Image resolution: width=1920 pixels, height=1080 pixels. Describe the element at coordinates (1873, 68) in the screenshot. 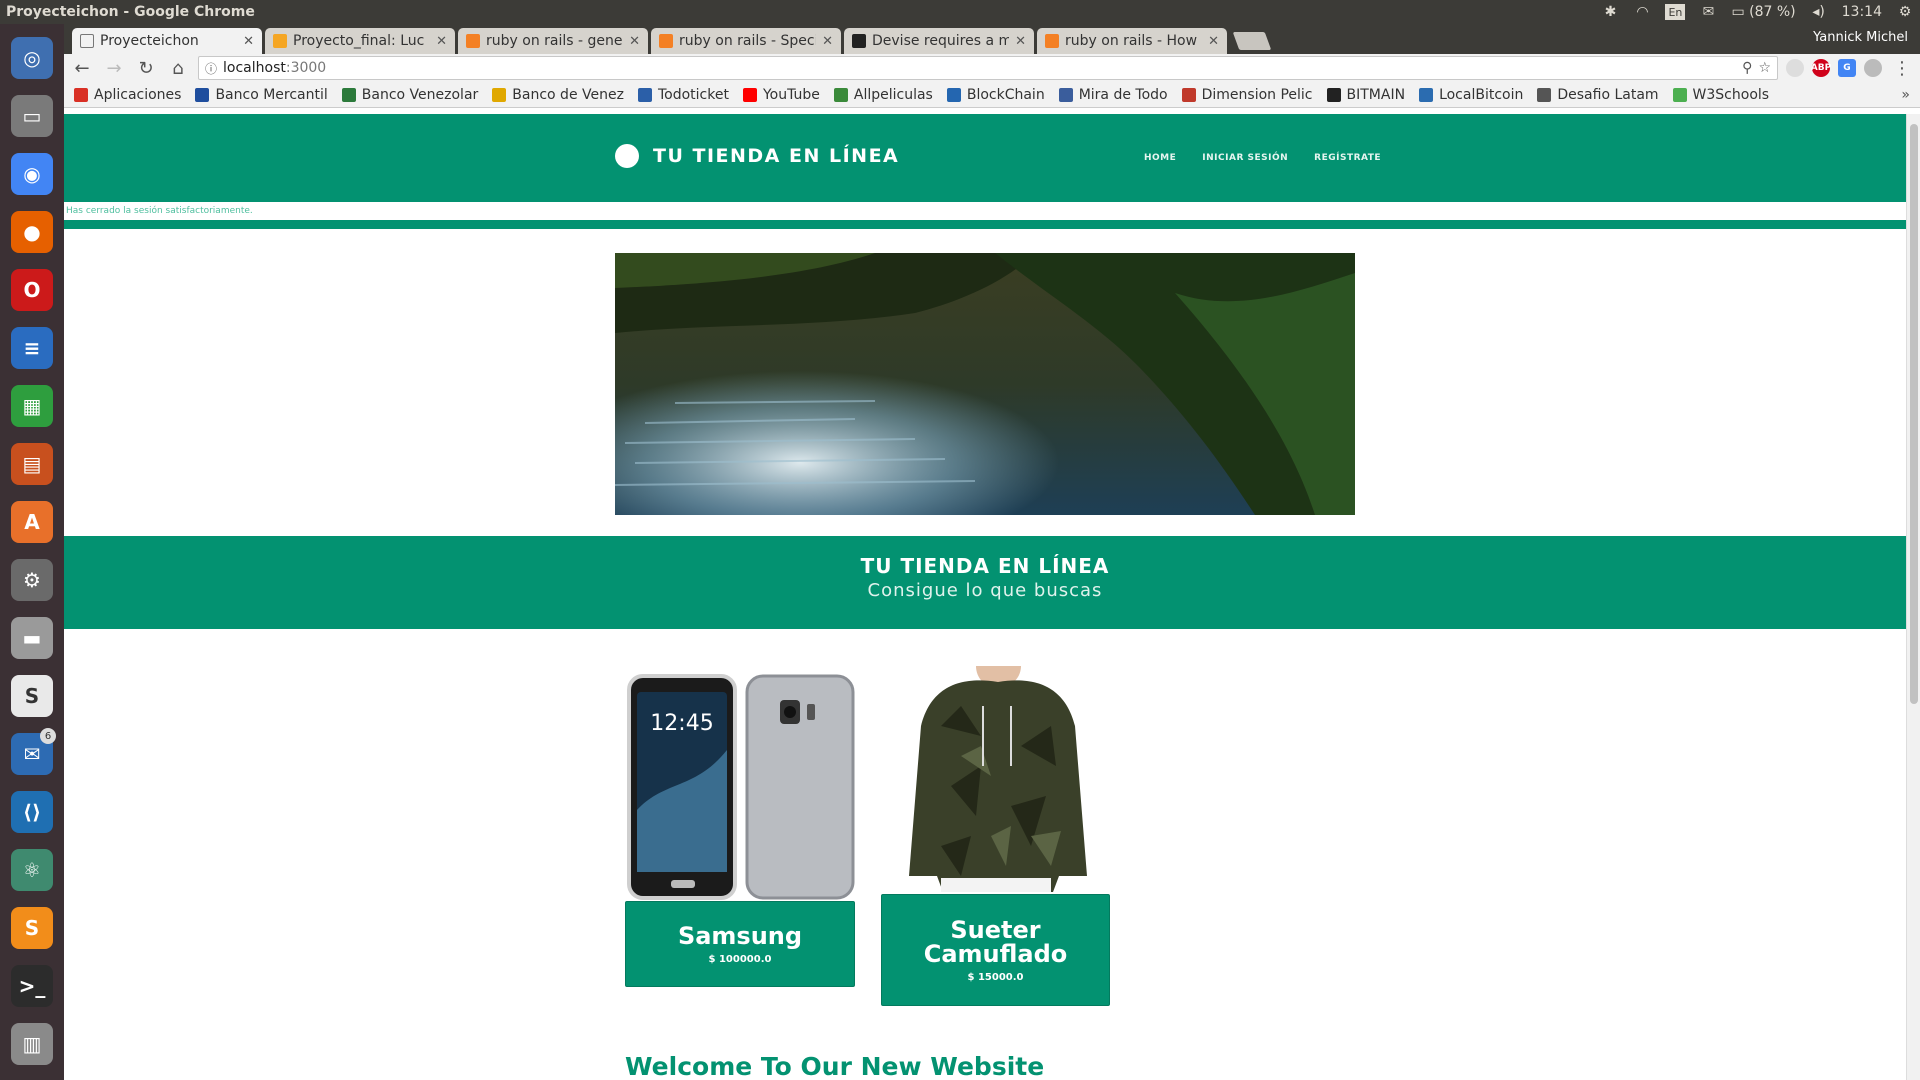

I see `extension-gray-icon` at that location.